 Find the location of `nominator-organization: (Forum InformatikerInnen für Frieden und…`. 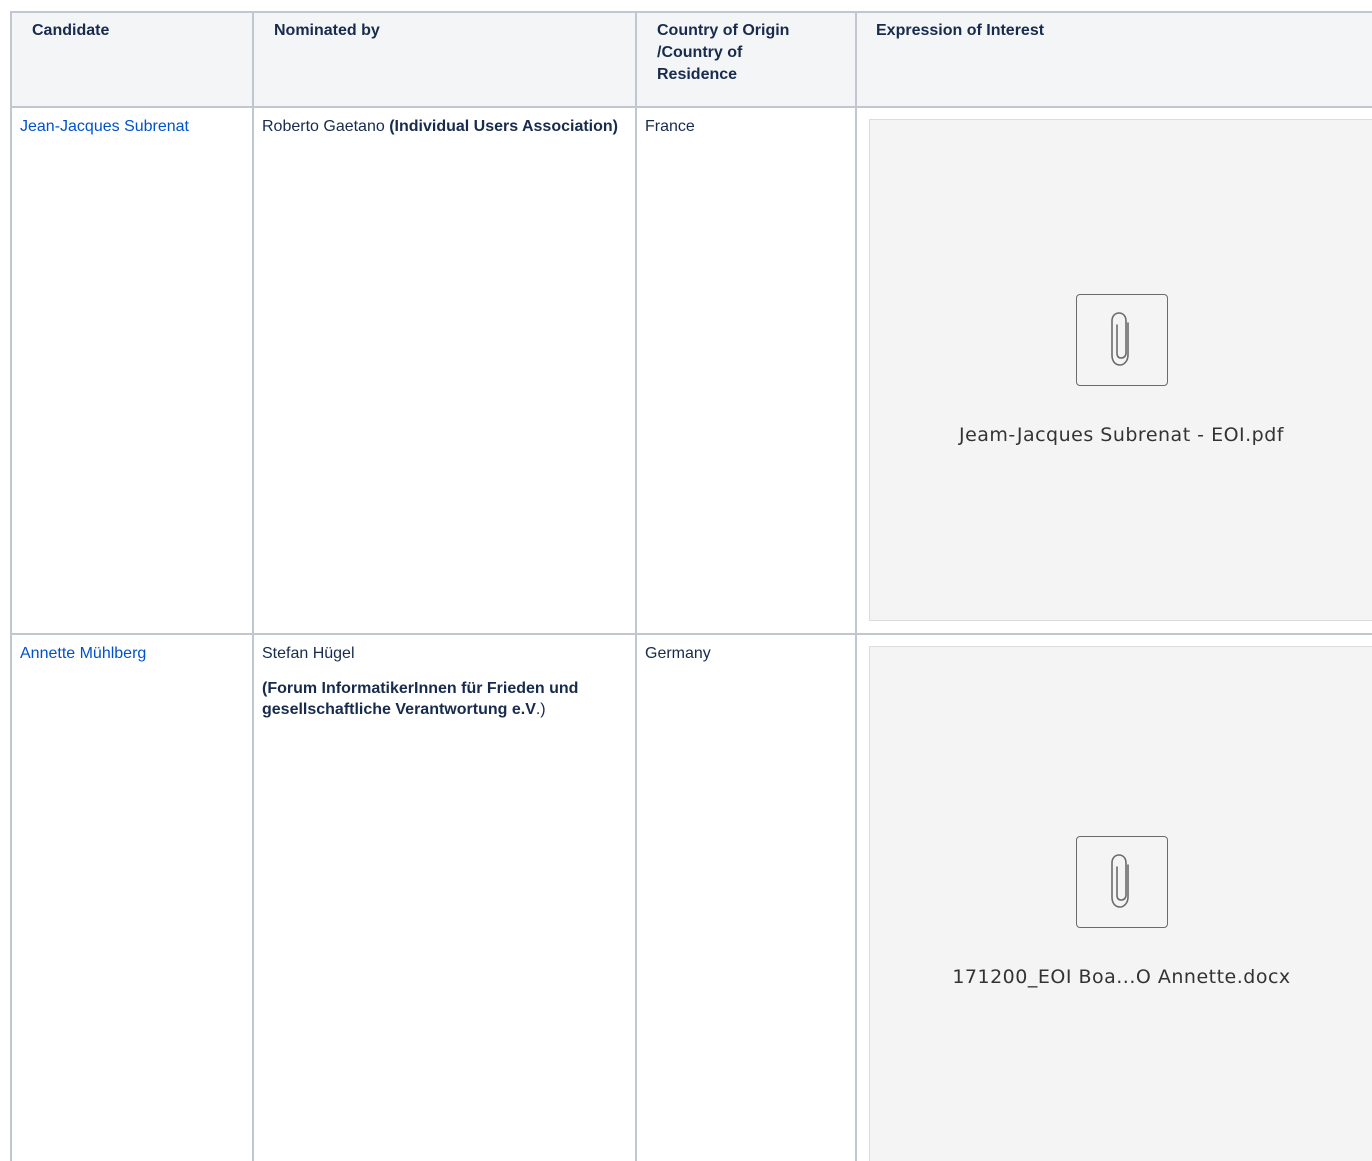

nominator-organization: (Forum InformatikerInnen für Frieden und… is located at coordinates (444, 699).